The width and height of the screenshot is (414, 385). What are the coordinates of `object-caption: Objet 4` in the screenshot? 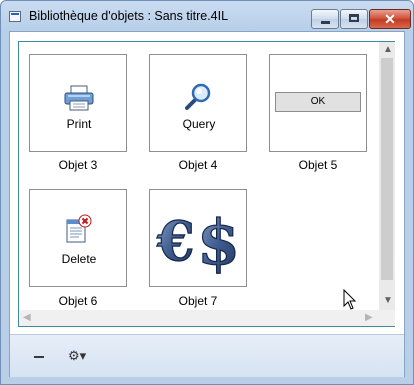 It's located at (198, 165).